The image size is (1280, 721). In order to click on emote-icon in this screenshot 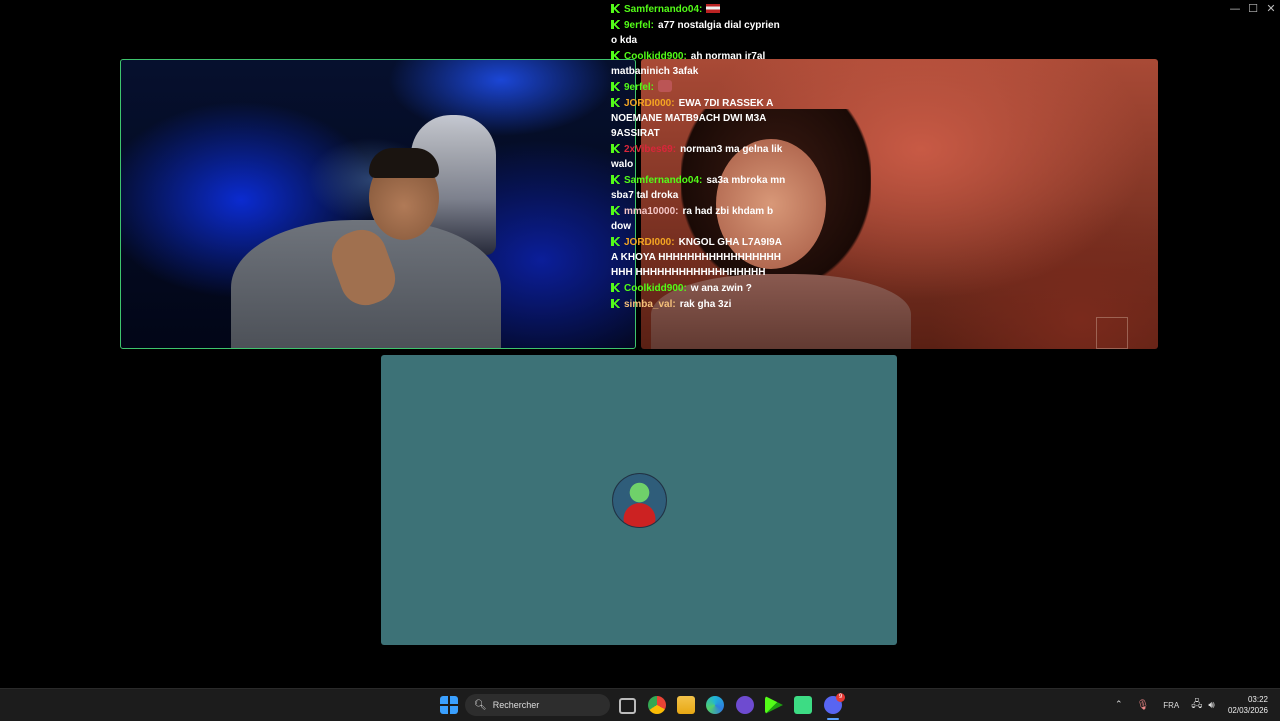, I will do `click(665, 86)`.